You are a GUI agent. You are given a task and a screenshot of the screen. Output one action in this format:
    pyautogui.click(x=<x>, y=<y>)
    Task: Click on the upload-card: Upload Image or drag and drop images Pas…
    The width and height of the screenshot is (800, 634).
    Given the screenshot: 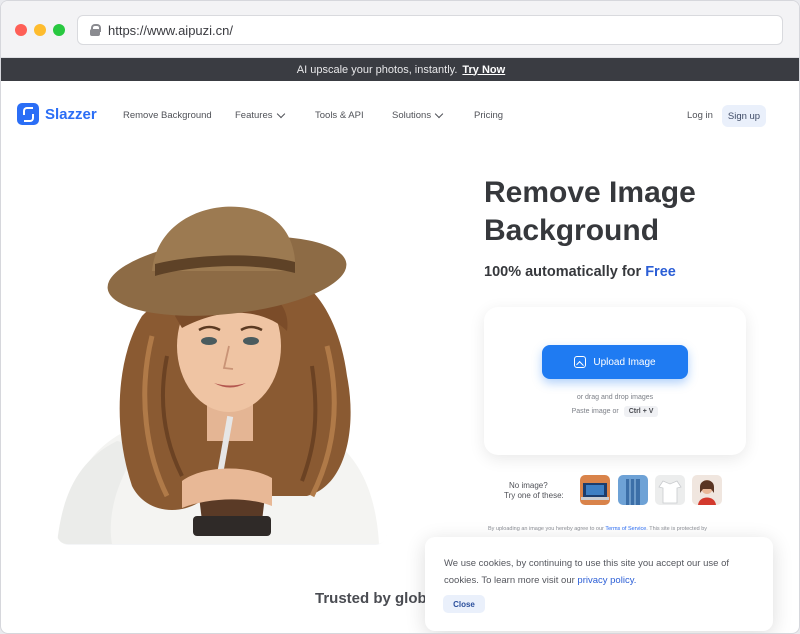 What is the action you would take?
    pyautogui.click(x=615, y=381)
    